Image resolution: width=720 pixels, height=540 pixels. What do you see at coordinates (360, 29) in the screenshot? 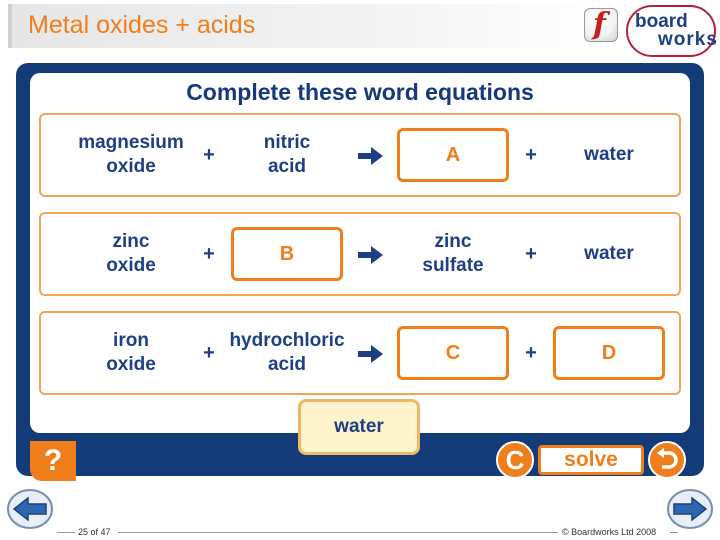
I see `title-bar: Metal oxides + acids f board works` at bounding box center [360, 29].